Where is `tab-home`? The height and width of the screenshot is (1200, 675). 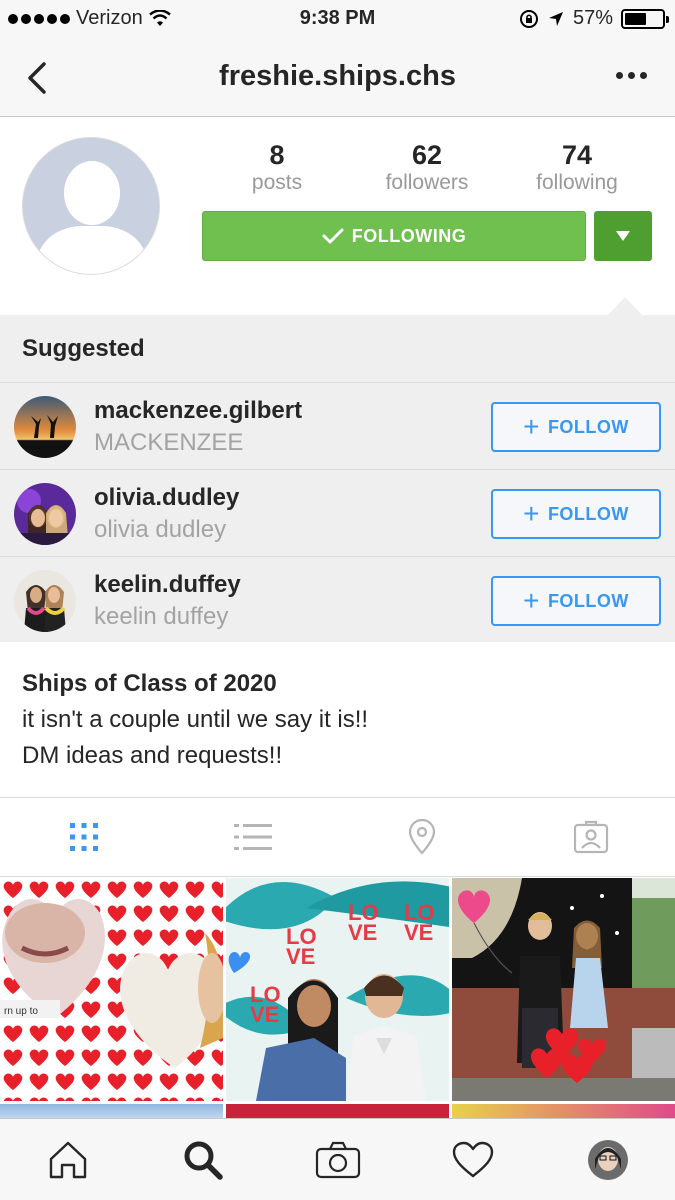
tab-home is located at coordinates (67, 1159).